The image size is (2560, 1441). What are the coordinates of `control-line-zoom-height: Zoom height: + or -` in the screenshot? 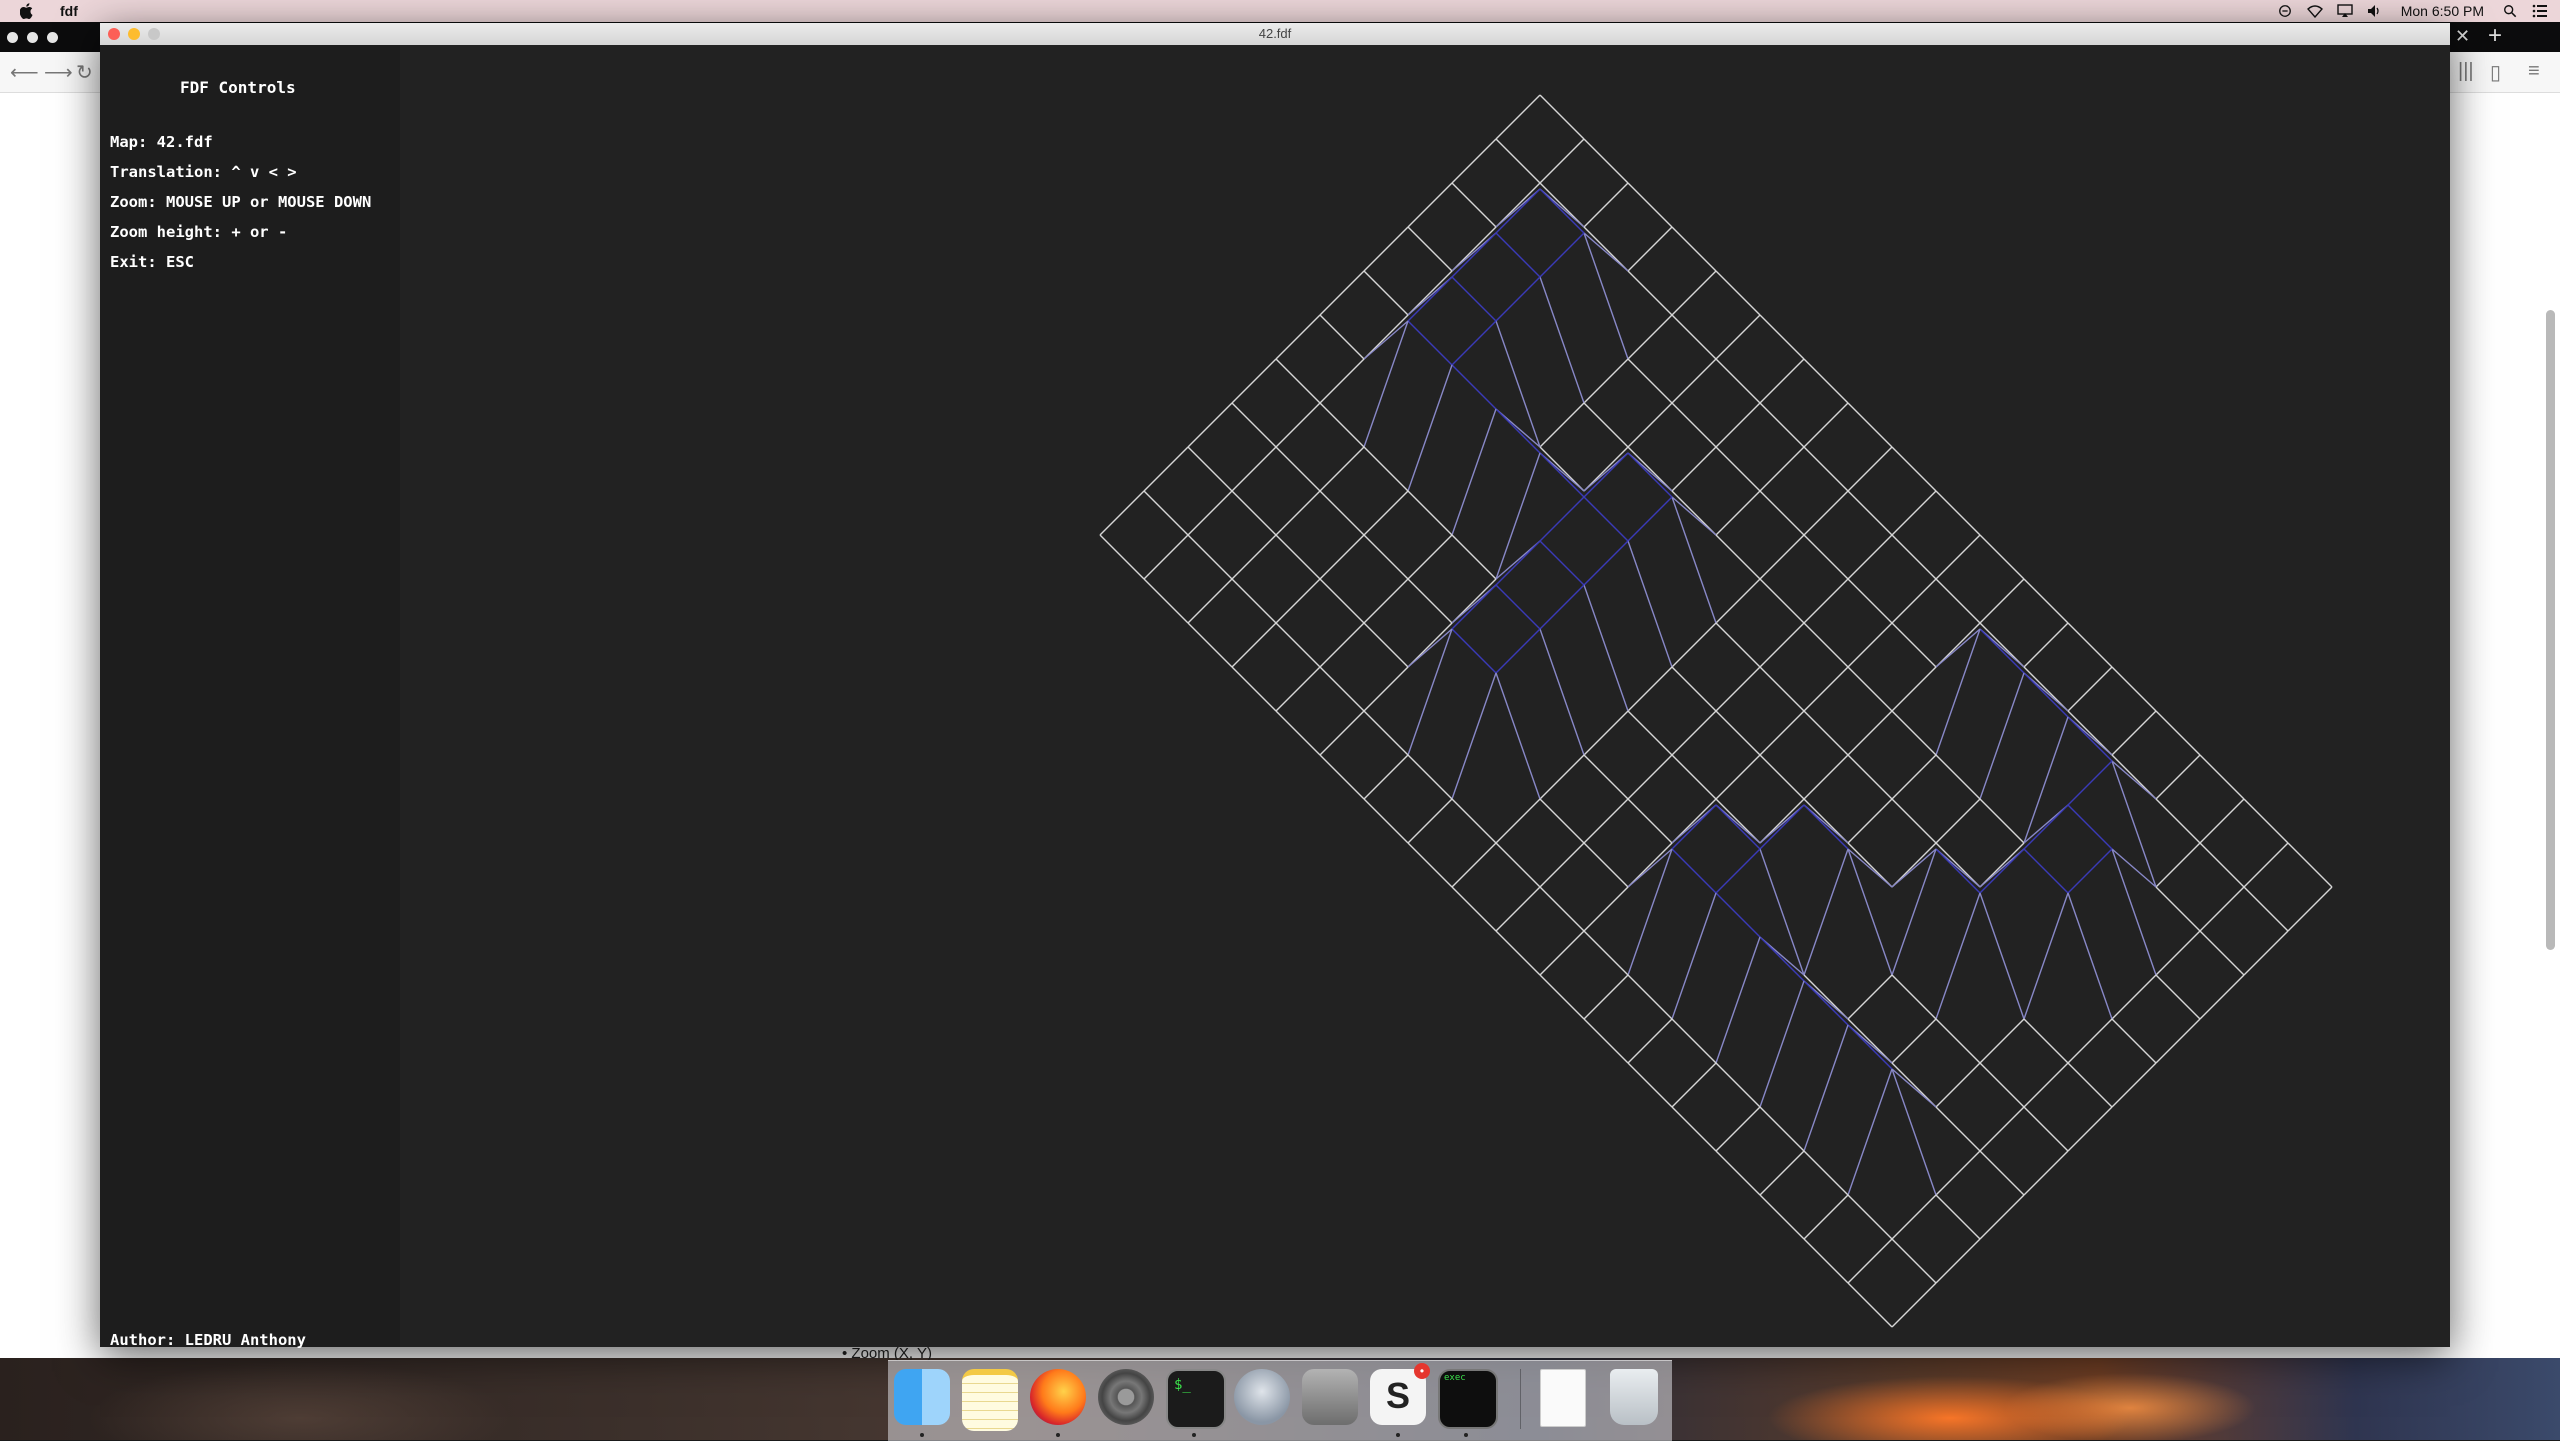 It's located at (199, 232).